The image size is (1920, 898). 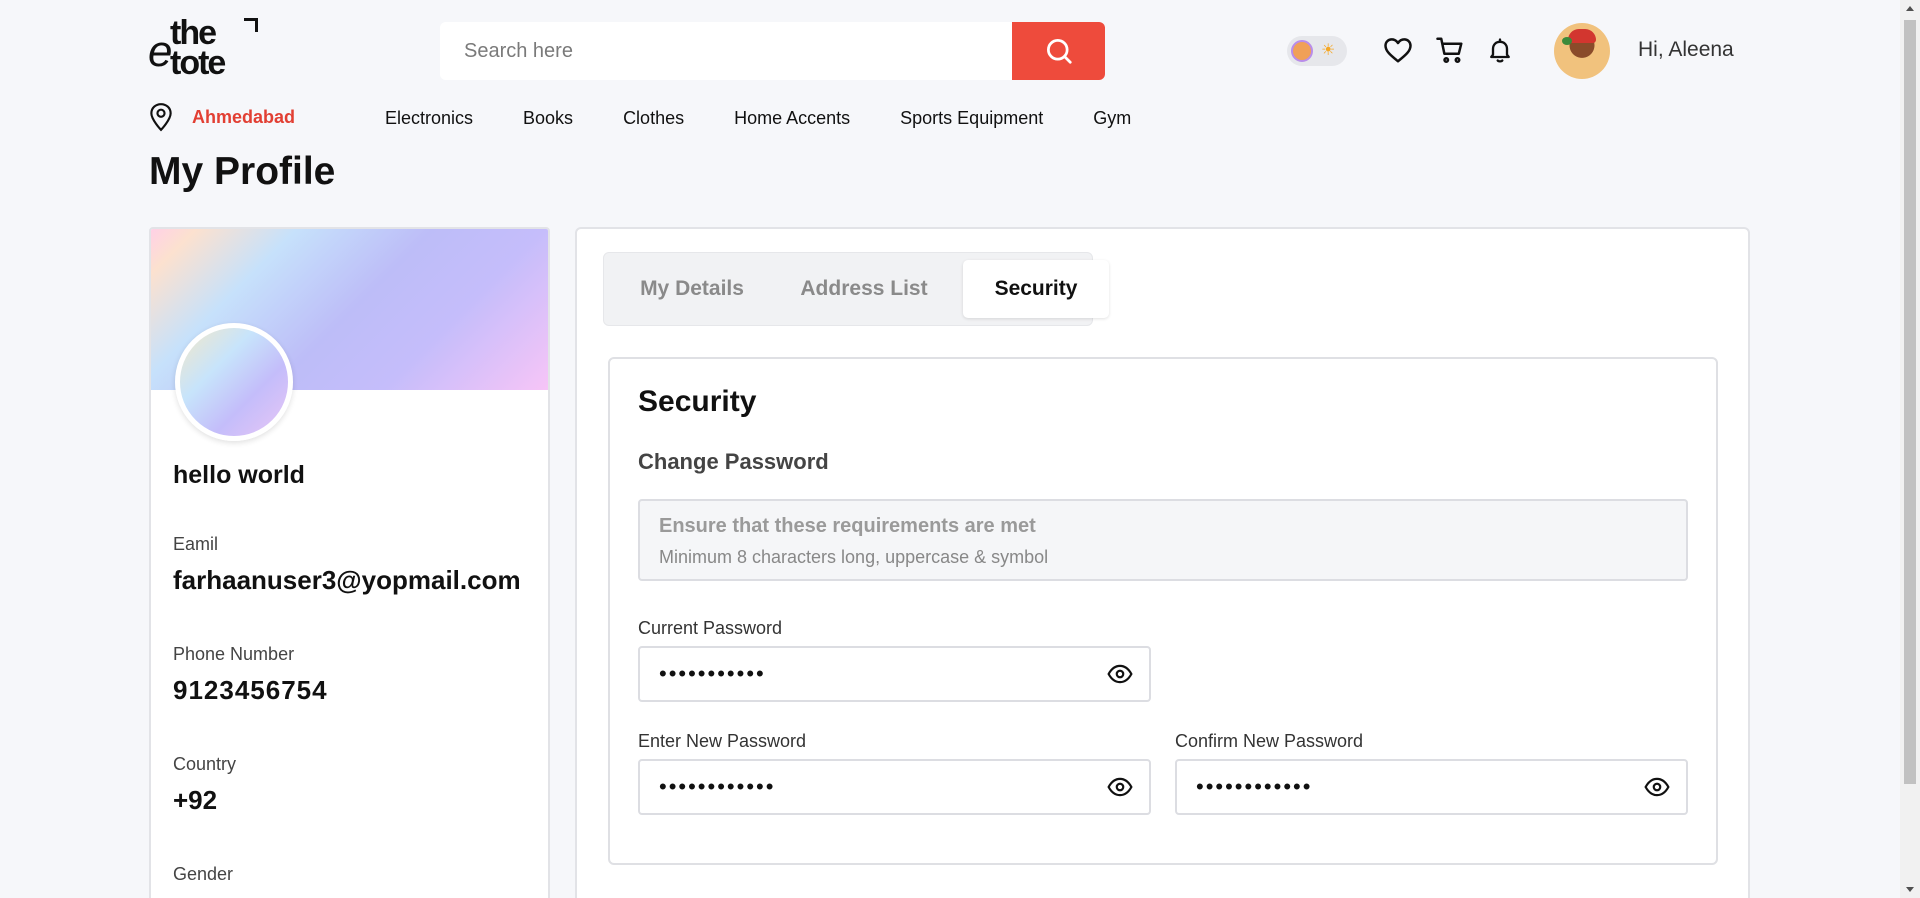 I want to click on page-title: My Profile, so click(x=242, y=171).